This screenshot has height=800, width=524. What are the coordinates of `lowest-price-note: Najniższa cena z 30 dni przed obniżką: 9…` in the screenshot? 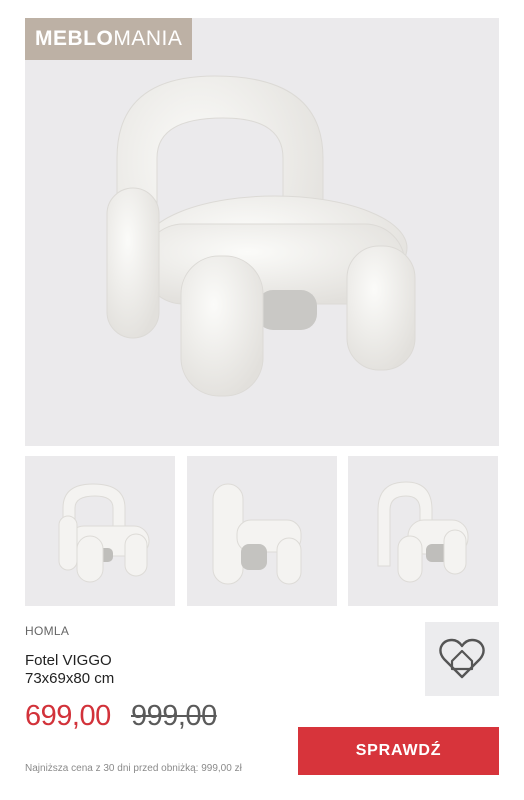 It's located at (133, 768).